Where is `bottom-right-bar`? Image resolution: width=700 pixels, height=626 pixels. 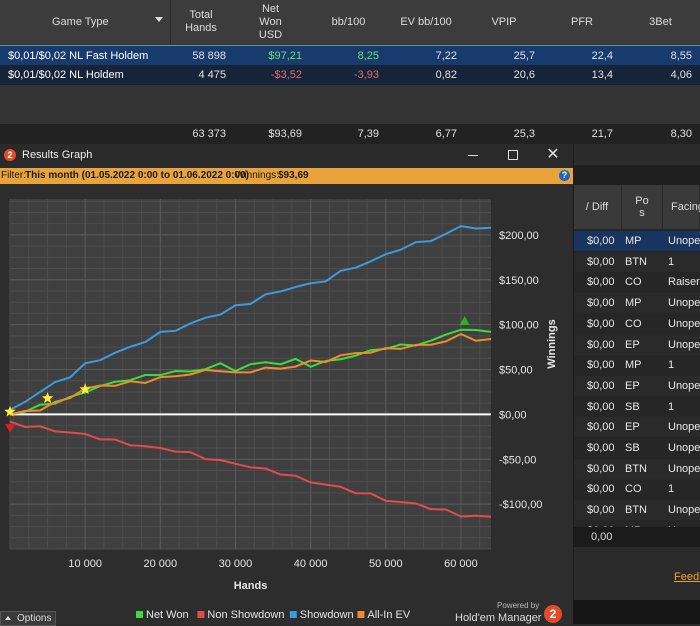 bottom-right-bar is located at coordinates (636, 612).